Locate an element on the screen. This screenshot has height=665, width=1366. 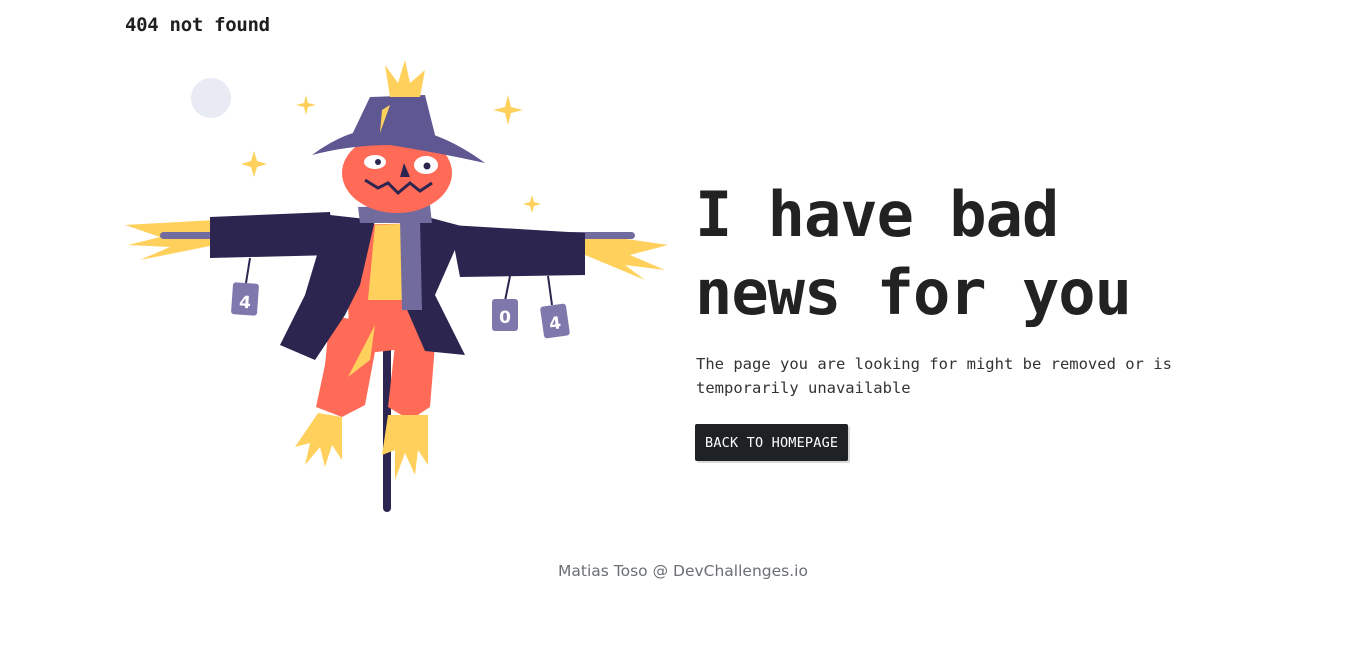
back-to-homepage-button: BACK TO HOMEPAGE is located at coordinates (772, 442).